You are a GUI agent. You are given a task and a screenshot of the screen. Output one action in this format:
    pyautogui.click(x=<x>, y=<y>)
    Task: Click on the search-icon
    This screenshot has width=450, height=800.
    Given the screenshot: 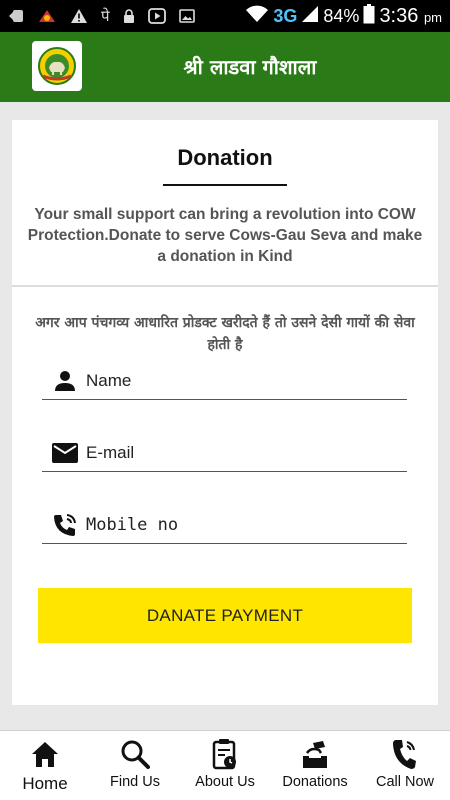 What is the action you would take?
    pyautogui.click(x=135, y=754)
    